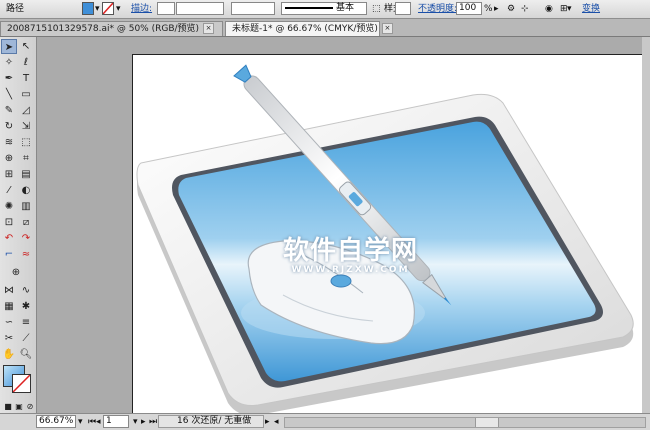 The image size is (650, 430). I want to click on isolate-icon: ◉, so click(549, 9).